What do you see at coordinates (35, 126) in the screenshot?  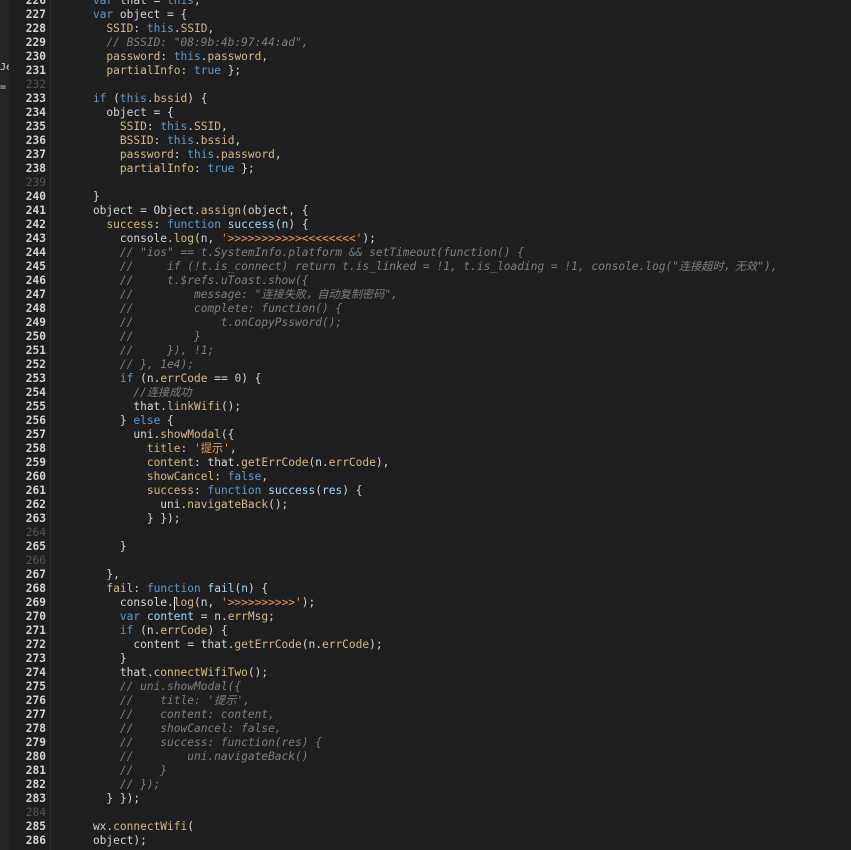 I see `line-number: 235` at bounding box center [35, 126].